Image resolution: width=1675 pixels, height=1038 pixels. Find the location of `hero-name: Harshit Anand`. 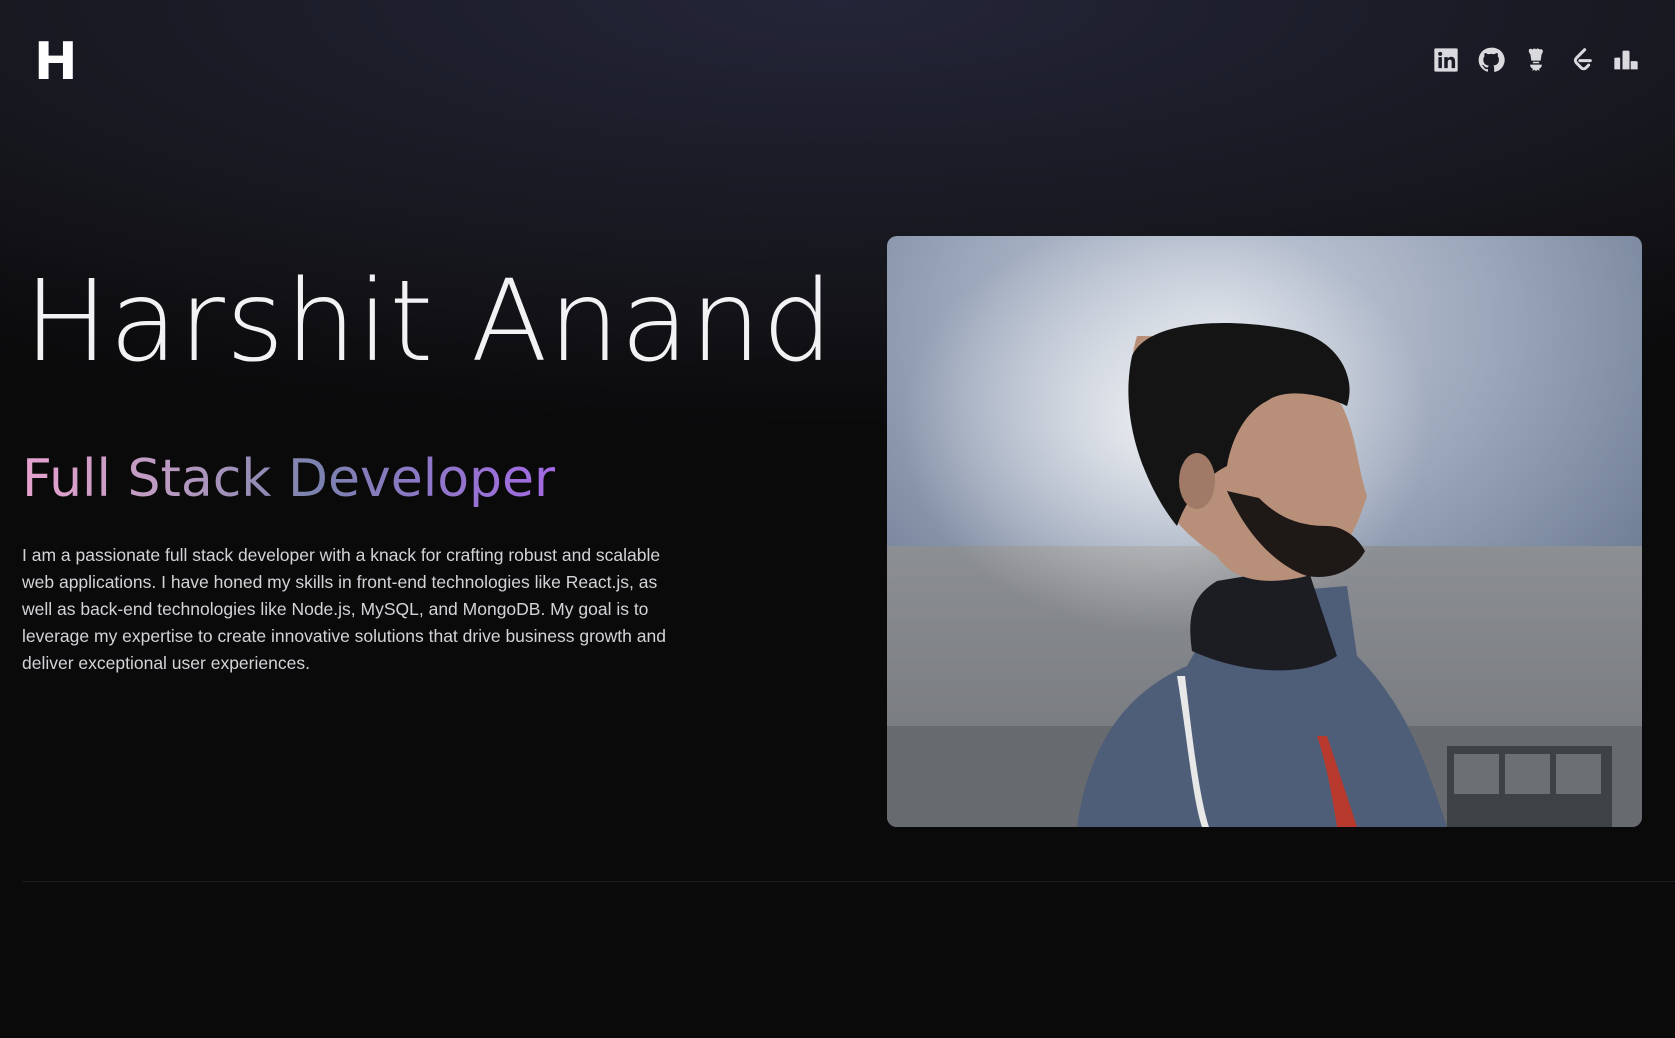

hero-name: Harshit Anand is located at coordinates (429, 322).